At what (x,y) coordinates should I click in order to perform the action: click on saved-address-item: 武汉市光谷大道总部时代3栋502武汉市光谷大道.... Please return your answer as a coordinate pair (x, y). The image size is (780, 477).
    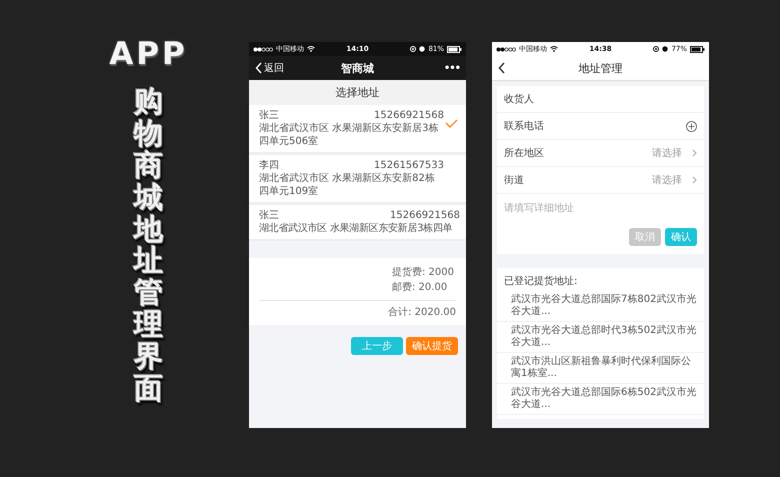
    Looking at the image, I should click on (600, 337).